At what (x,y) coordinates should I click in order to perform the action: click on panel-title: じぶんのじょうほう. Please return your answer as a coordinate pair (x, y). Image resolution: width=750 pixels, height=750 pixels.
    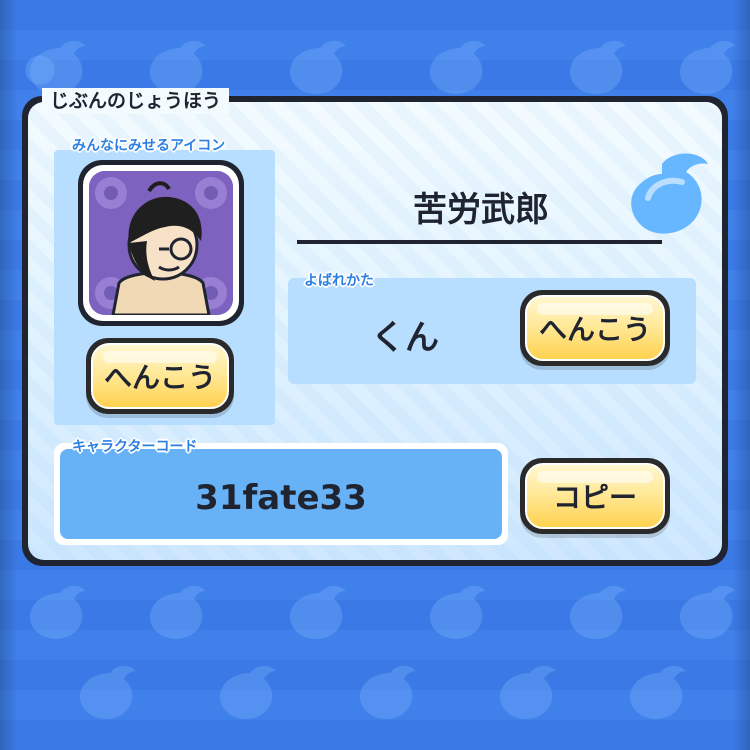
    Looking at the image, I should click on (136, 101).